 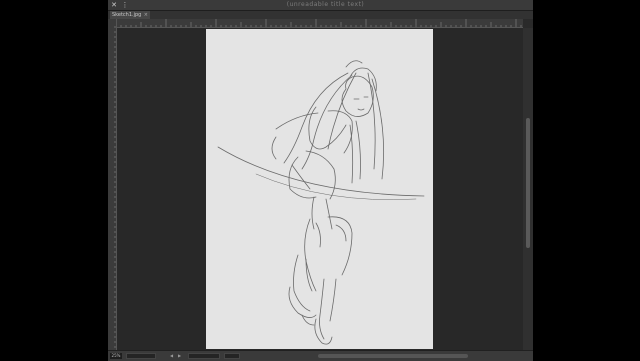 What do you see at coordinates (179, 356) in the screenshot?
I see `nav-next-icon: ▶` at bounding box center [179, 356].